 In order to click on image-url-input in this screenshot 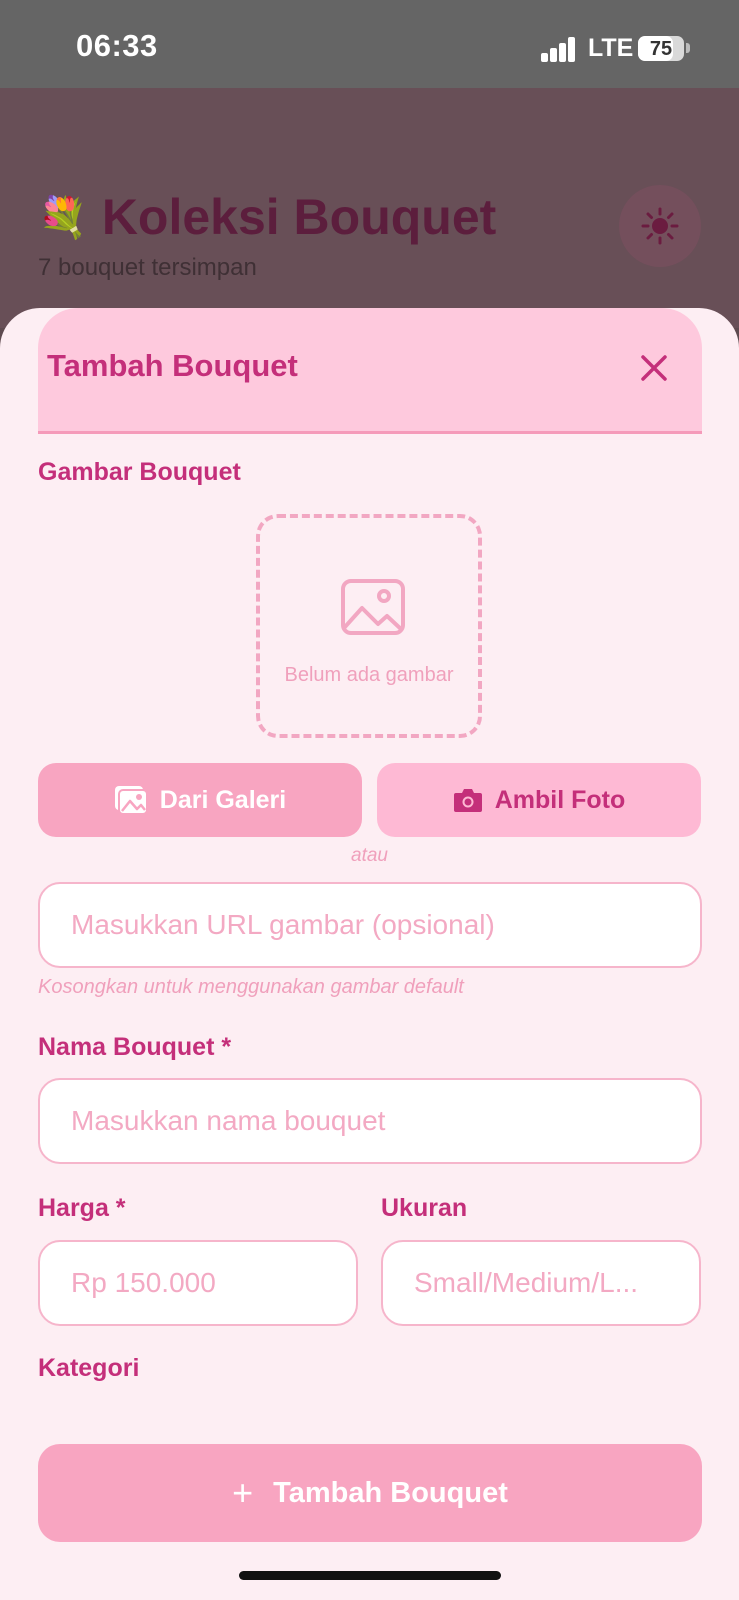, I will do `click(370, 925)`.